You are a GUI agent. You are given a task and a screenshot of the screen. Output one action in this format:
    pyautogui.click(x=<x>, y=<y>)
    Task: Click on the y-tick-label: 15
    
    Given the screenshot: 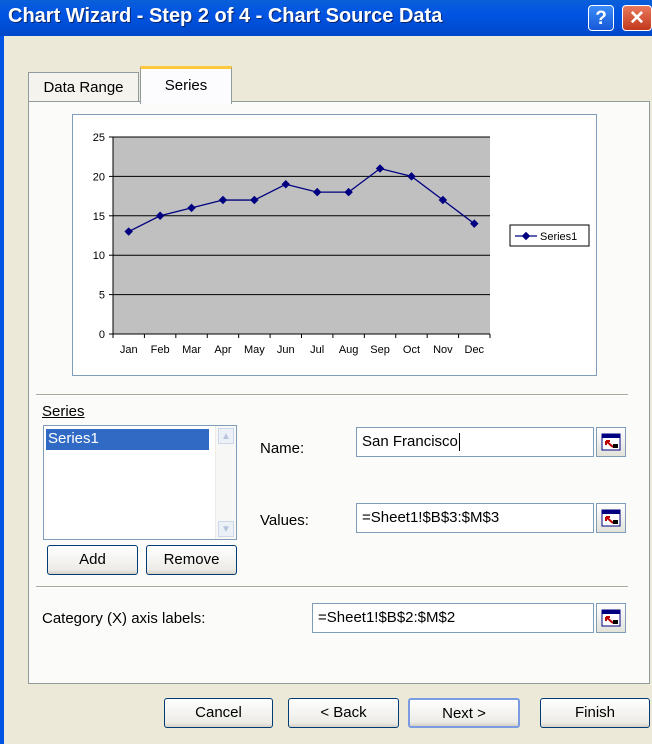 What is the action you would take?
    pyautogui.click(x=99, y=217)
    